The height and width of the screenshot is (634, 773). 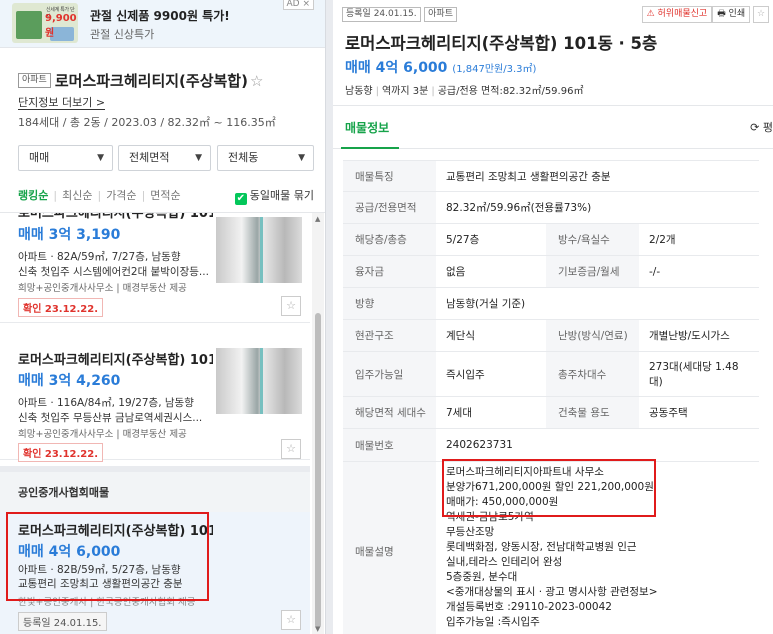 What do you see at coordinates (122, 34) in the screenshot?
I see `ad-subtitle: 관절 신상특가` at bounding box center [122, 34].